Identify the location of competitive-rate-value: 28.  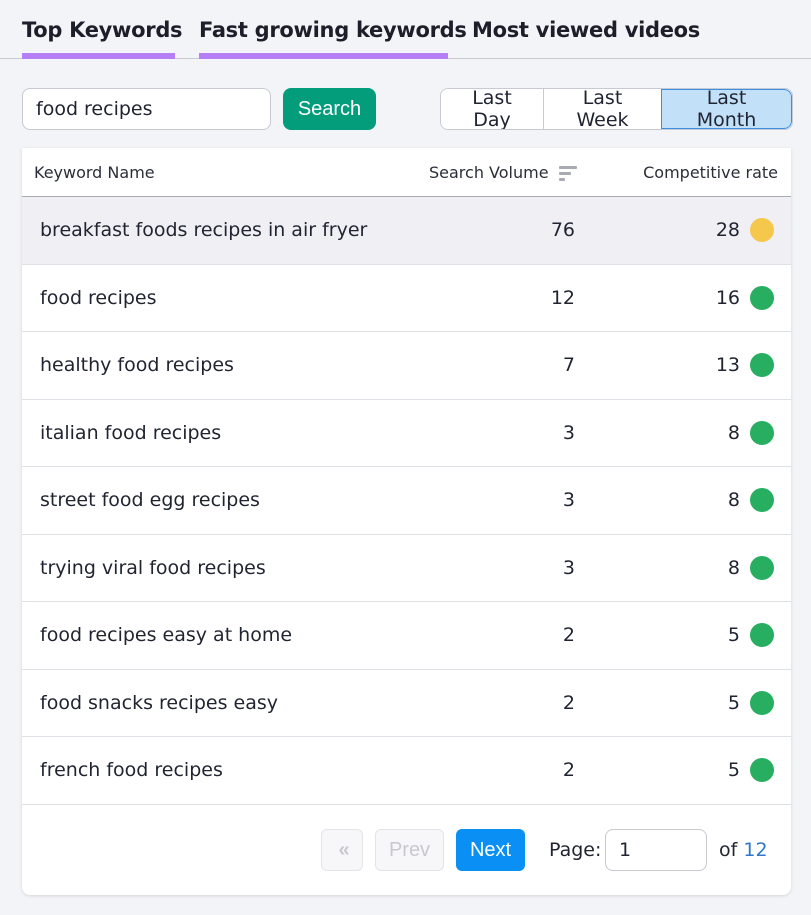
(727, 230).